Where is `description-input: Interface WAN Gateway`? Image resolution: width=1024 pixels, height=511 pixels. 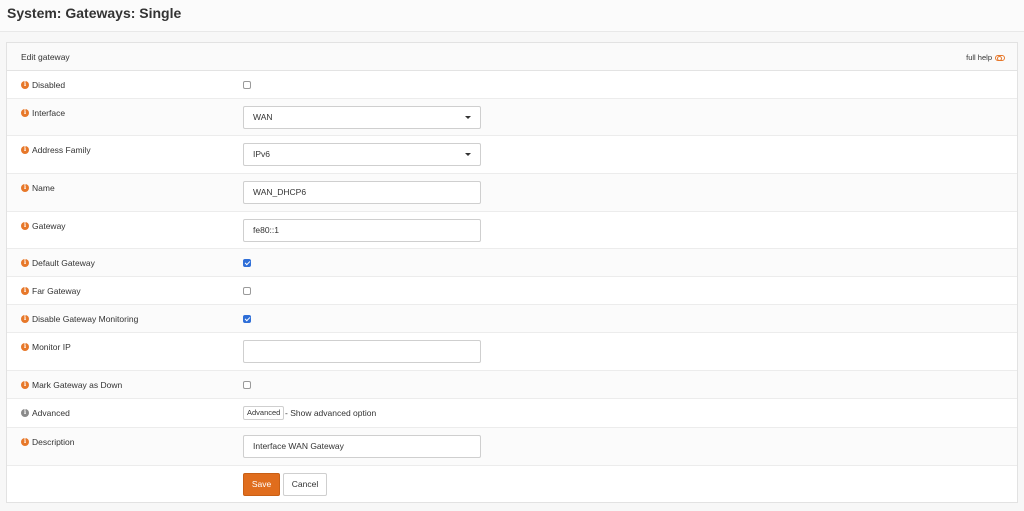
description-input: Interface WAN Gateway is located at coordinates (362, 446).